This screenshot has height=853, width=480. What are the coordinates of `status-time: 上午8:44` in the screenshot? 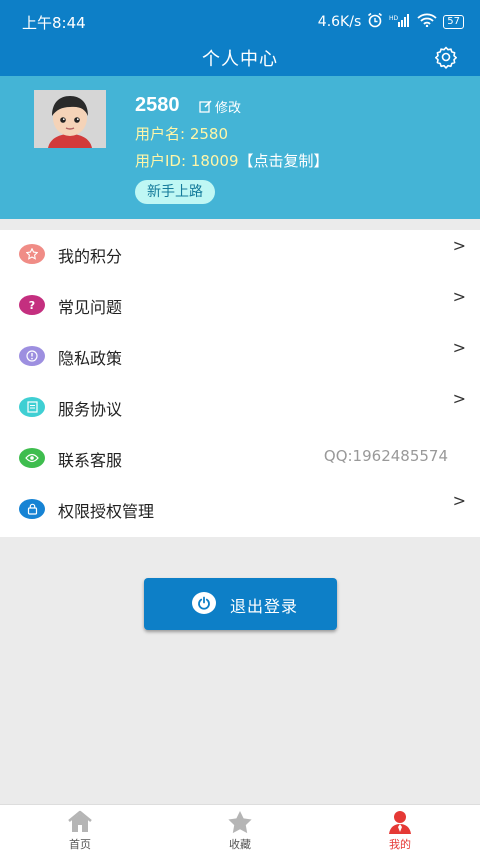 It's located at (54, 23).